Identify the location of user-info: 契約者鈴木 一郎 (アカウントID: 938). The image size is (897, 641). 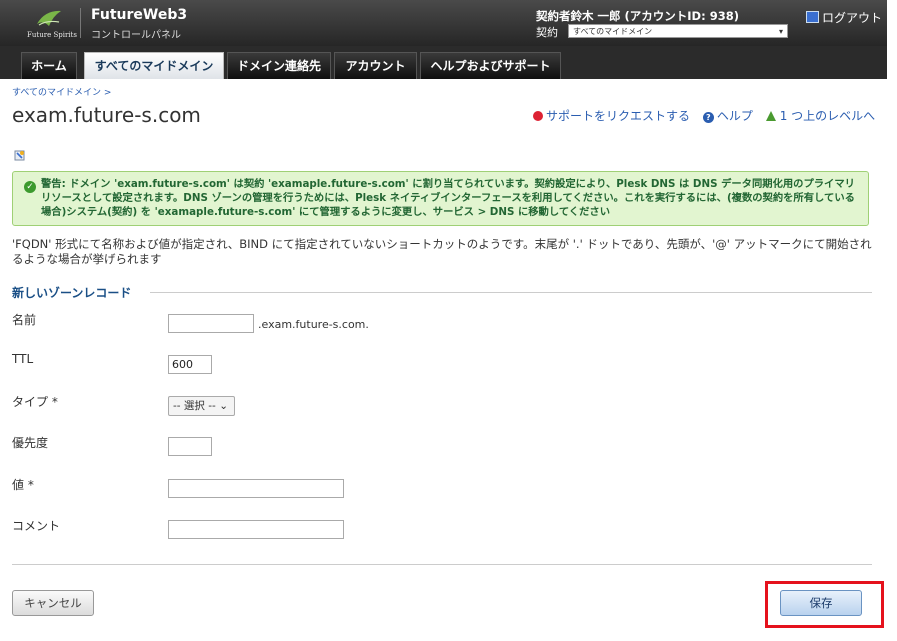
(637, 16).